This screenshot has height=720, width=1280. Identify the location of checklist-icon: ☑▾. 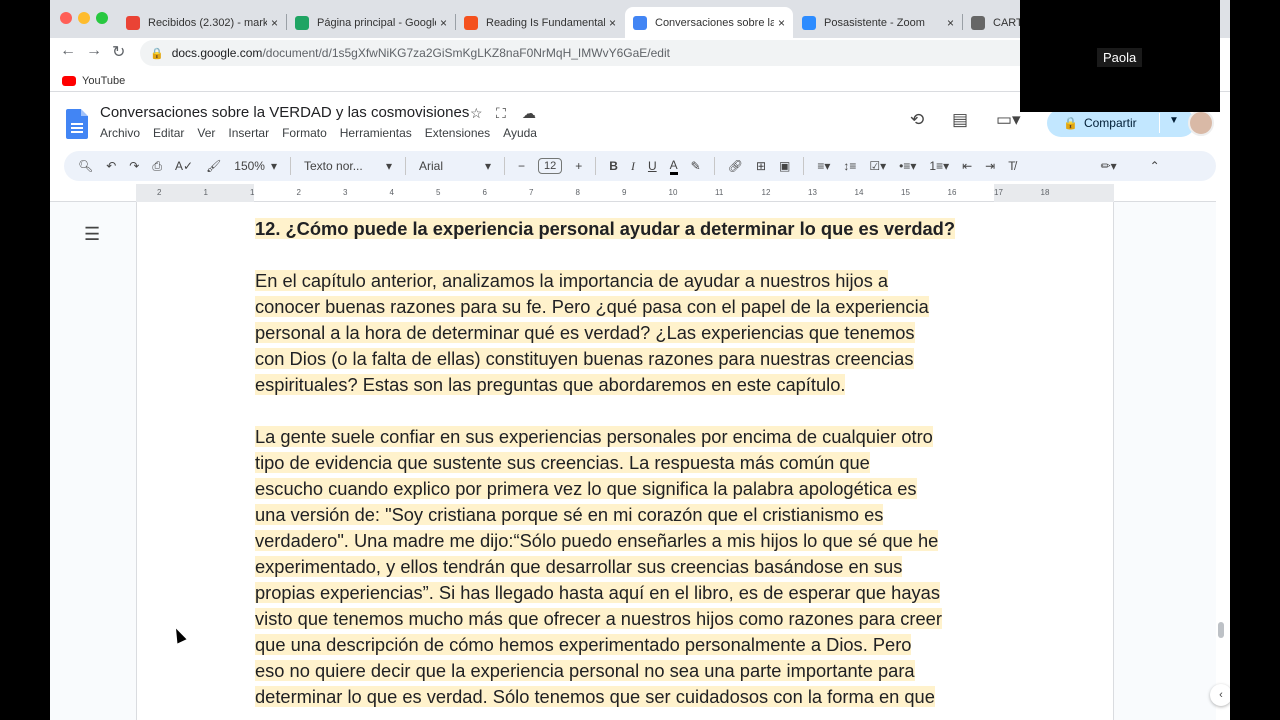
(877, 166).